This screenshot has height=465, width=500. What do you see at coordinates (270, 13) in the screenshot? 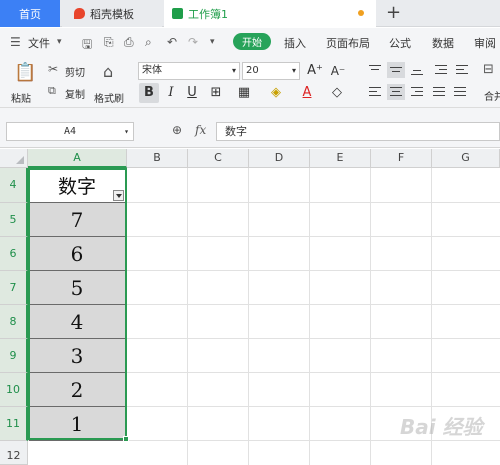
I see `tab-workbook: 工作簿1` at bounding box center [270, 13].